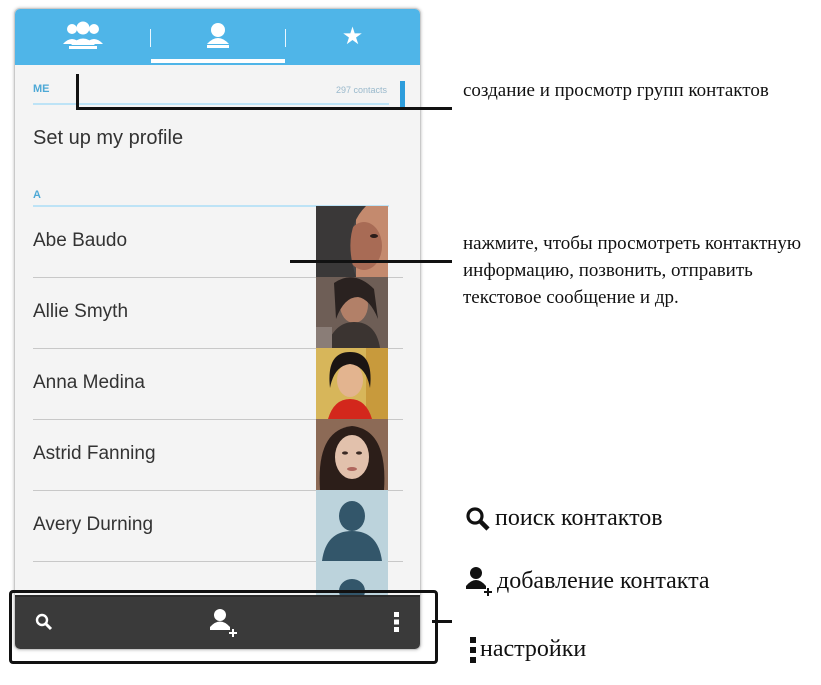 The image size is (821, 685). I want to click on contact-name: Anna Medina, so click(89, 382).